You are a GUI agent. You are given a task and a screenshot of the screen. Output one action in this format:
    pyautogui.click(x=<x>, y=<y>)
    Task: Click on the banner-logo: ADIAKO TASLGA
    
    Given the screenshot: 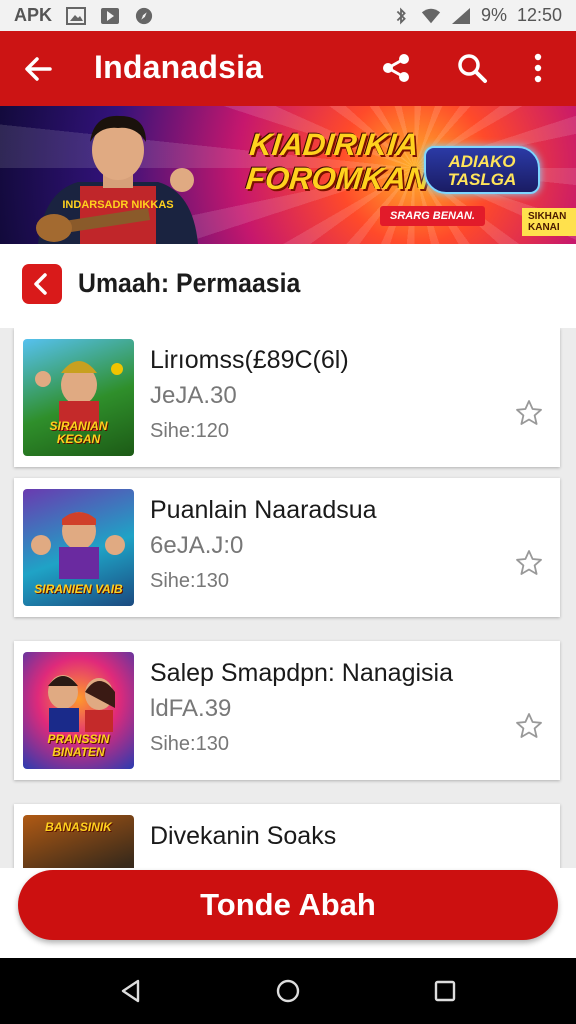 What is the action you would take?
    pyautogui.click(x=482, y=170)
    